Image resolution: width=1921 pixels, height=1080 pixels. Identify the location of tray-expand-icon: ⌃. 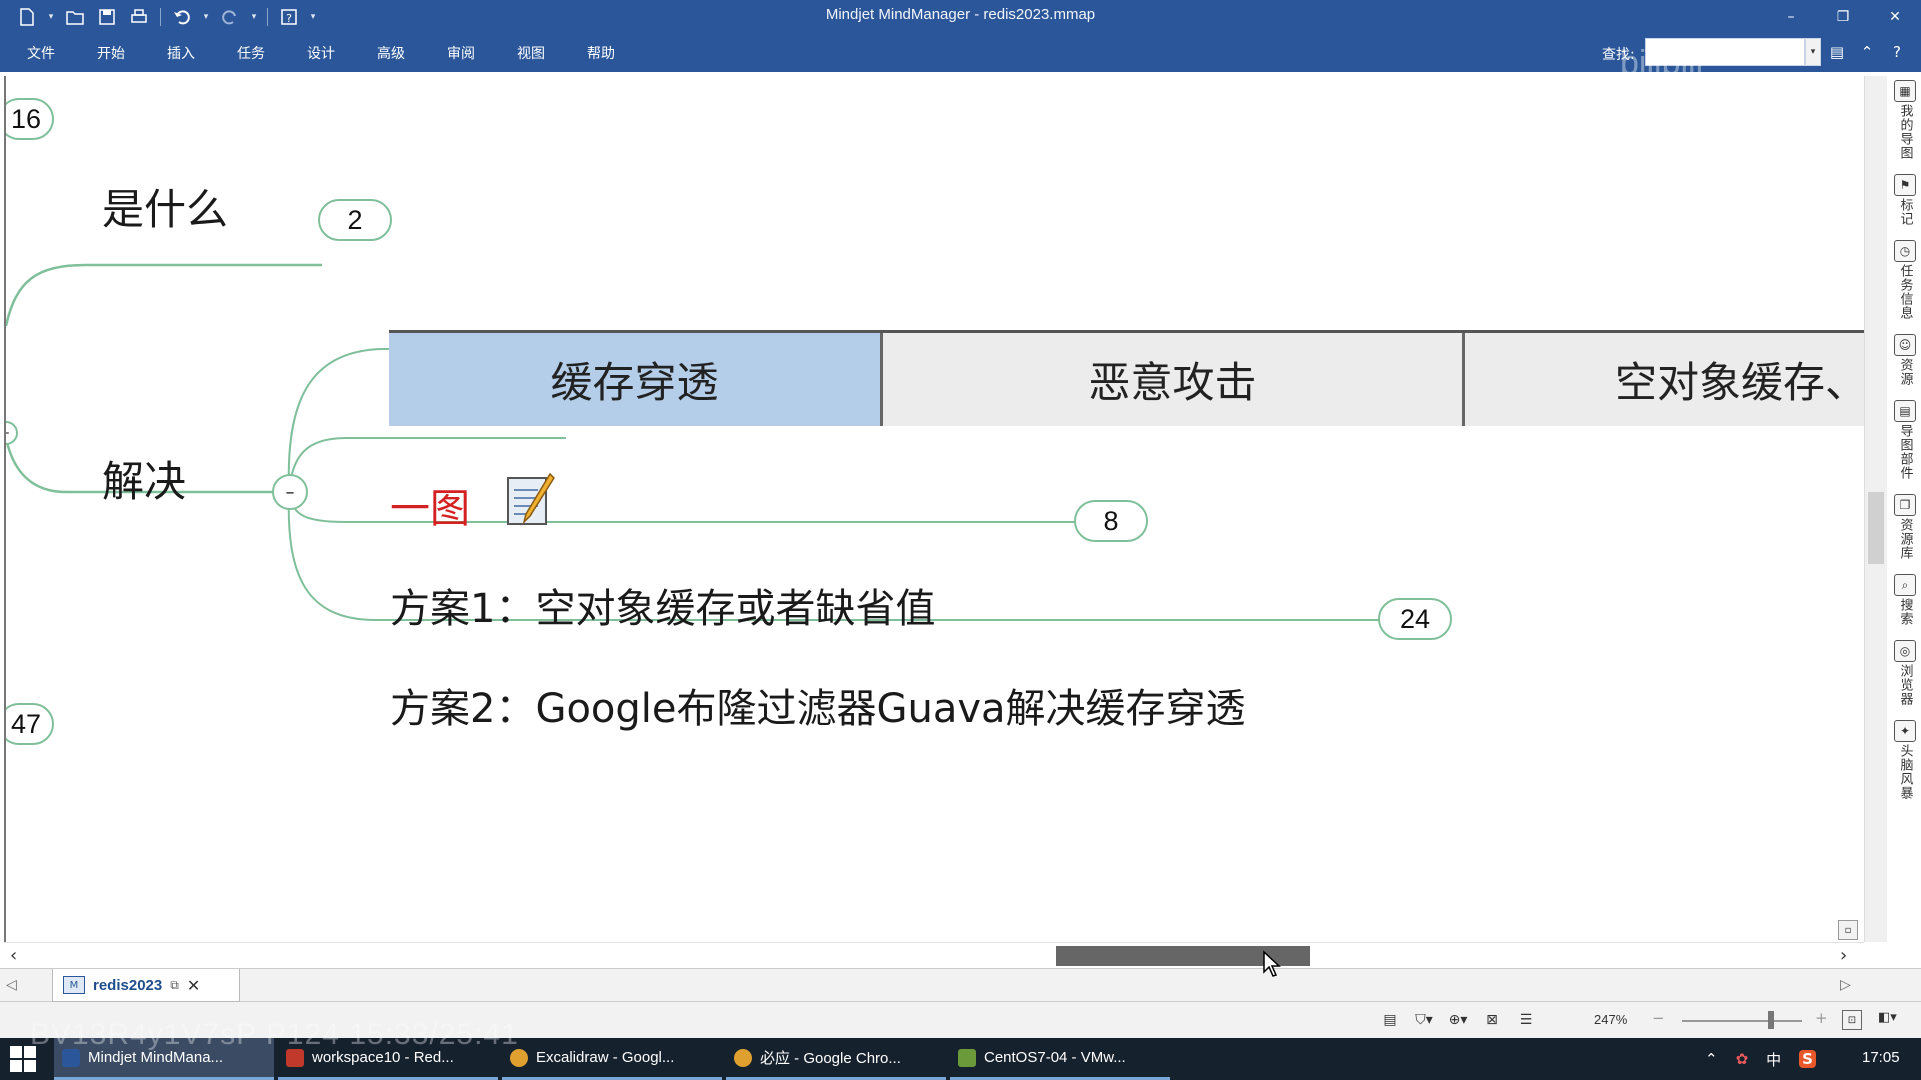
(1711, 1059).